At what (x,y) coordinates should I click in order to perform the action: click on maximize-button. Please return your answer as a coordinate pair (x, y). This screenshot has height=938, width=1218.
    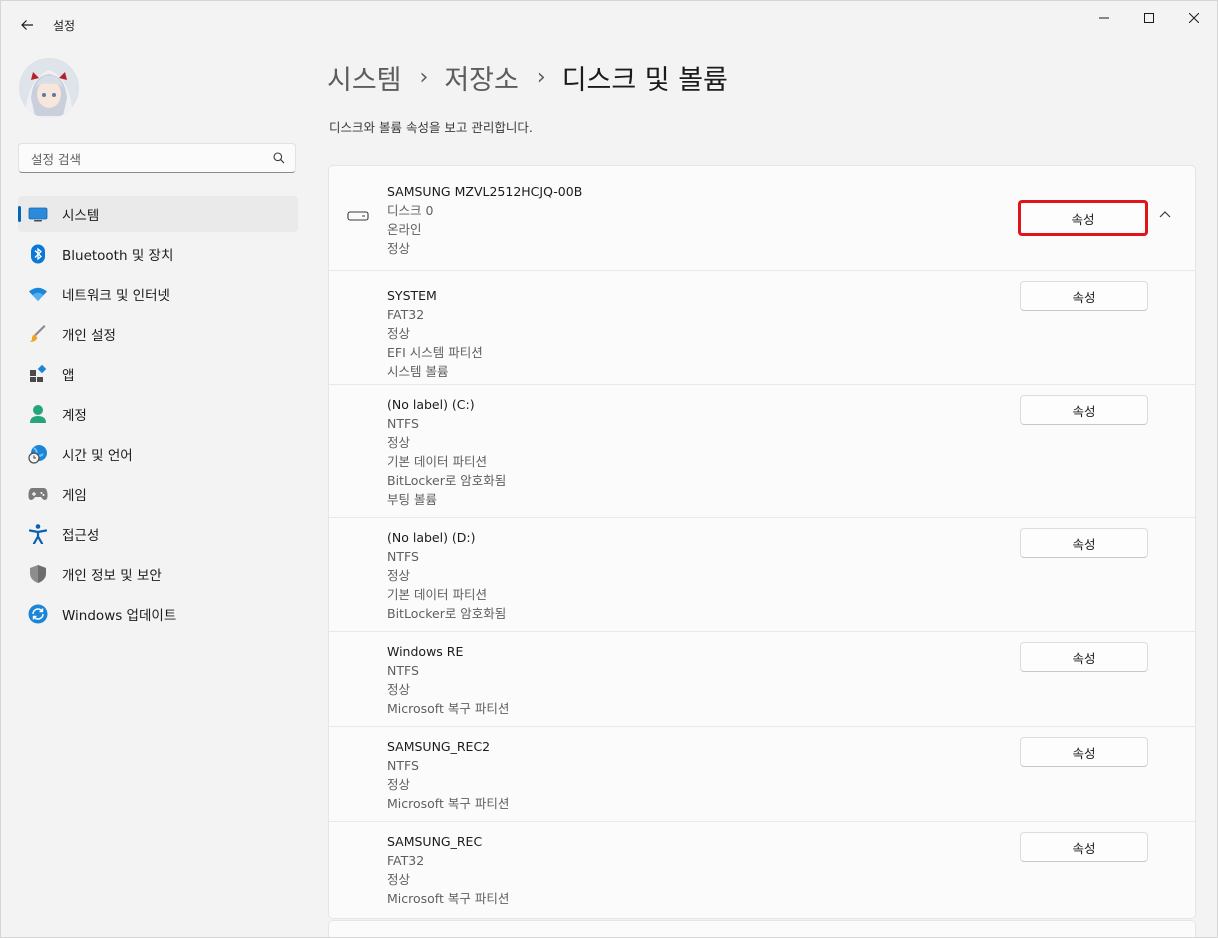
    Looking at the image, I should click on (1149, 18).